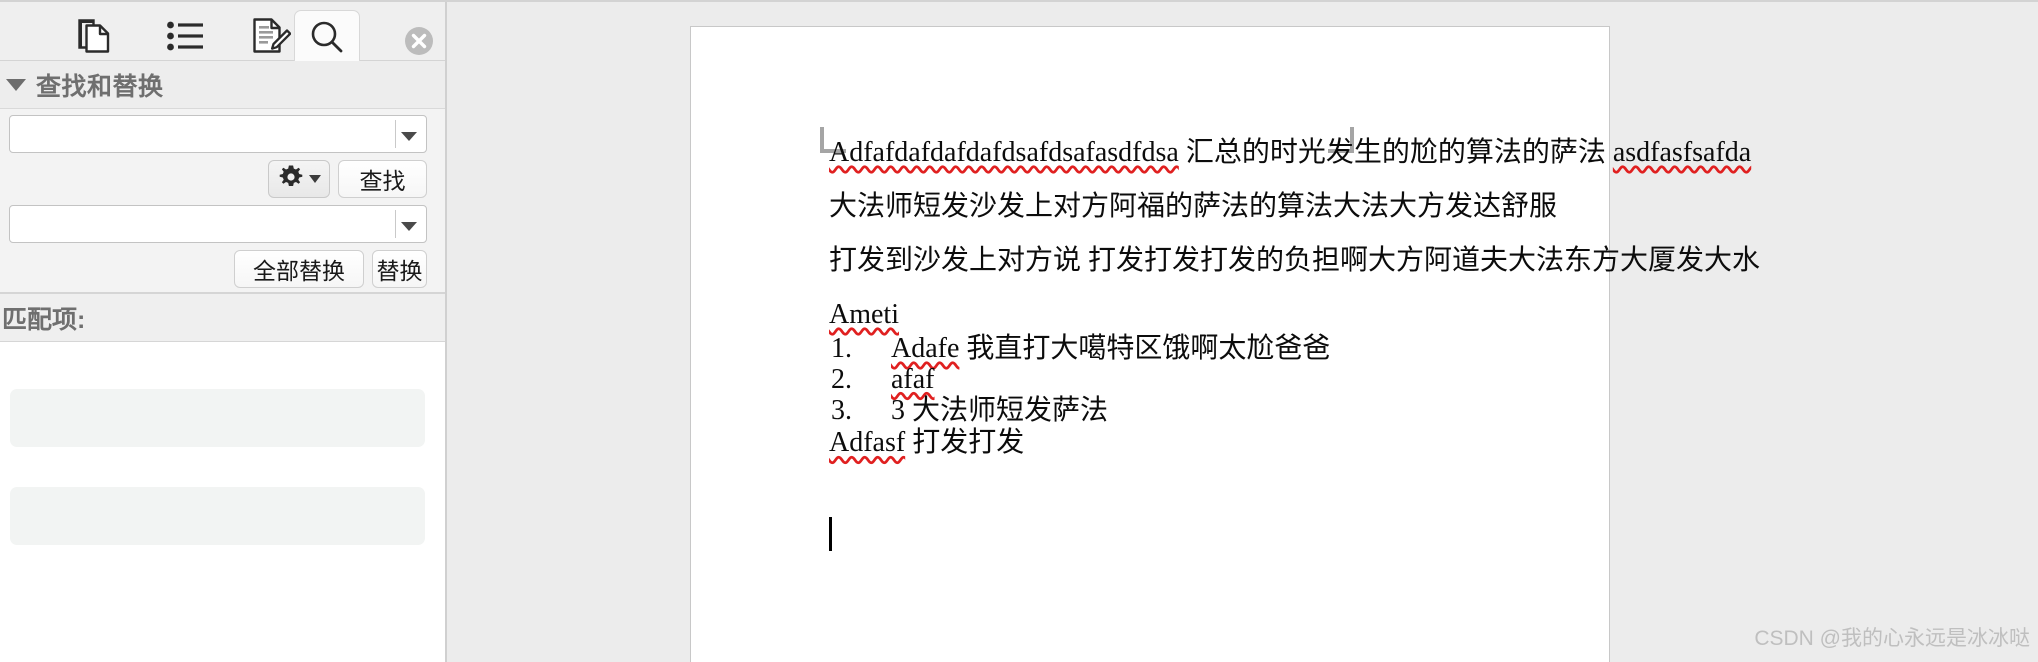 The width and height of the screenshot is (2038, 662). Describe the element at coordinates (1199, 207) in the screenshot. I see `document-paragraph: 大法师短发沙发上对方阿福的萨法的算法大法大方发达舒服` at that location.